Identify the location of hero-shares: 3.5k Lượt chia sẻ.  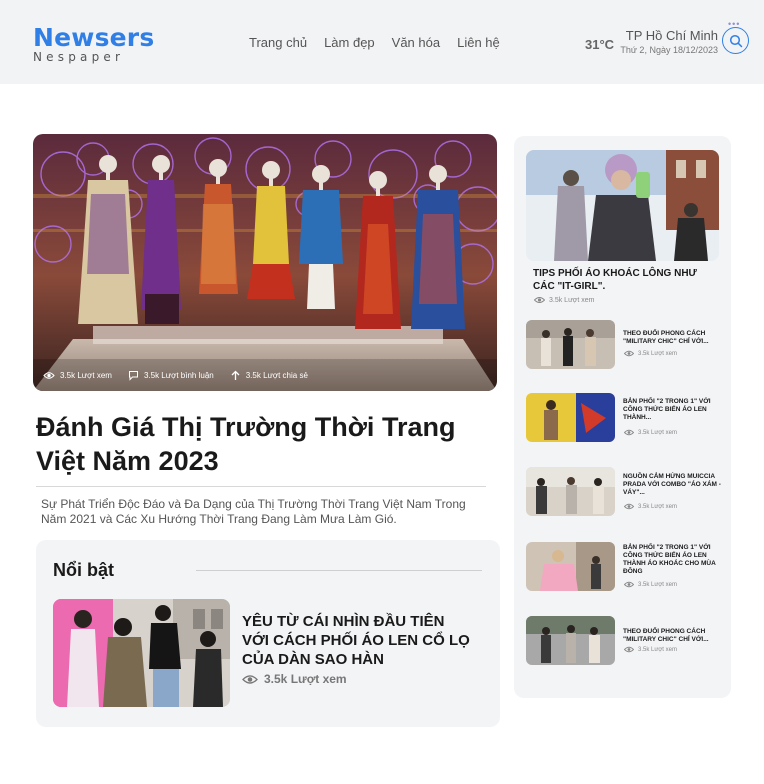
(269, 375).